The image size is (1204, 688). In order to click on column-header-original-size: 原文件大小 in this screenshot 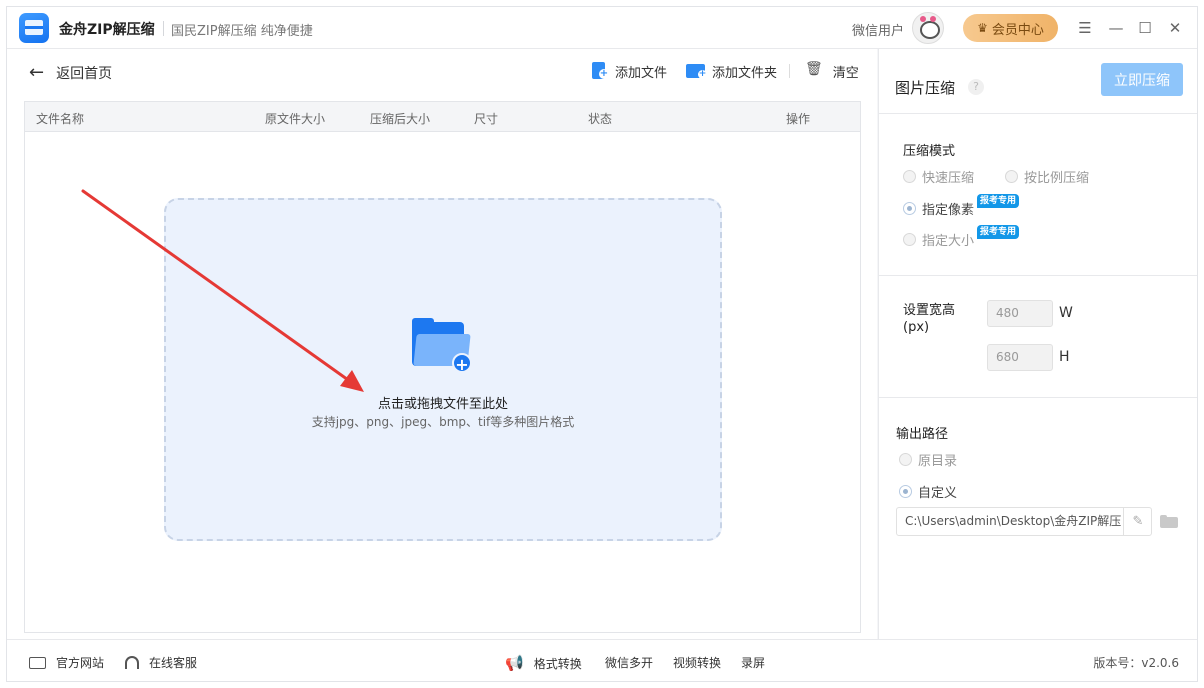, I will do `click(295, 119)`.